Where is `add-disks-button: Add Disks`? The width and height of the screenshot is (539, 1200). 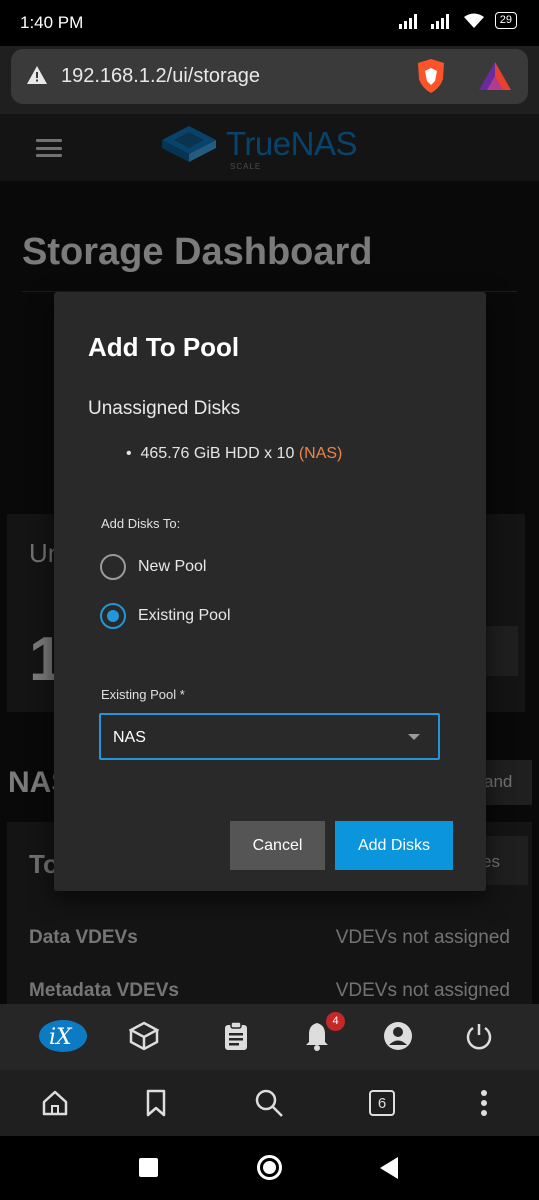
add-disks-button: Add Disks is located at coordinates (394, 845).